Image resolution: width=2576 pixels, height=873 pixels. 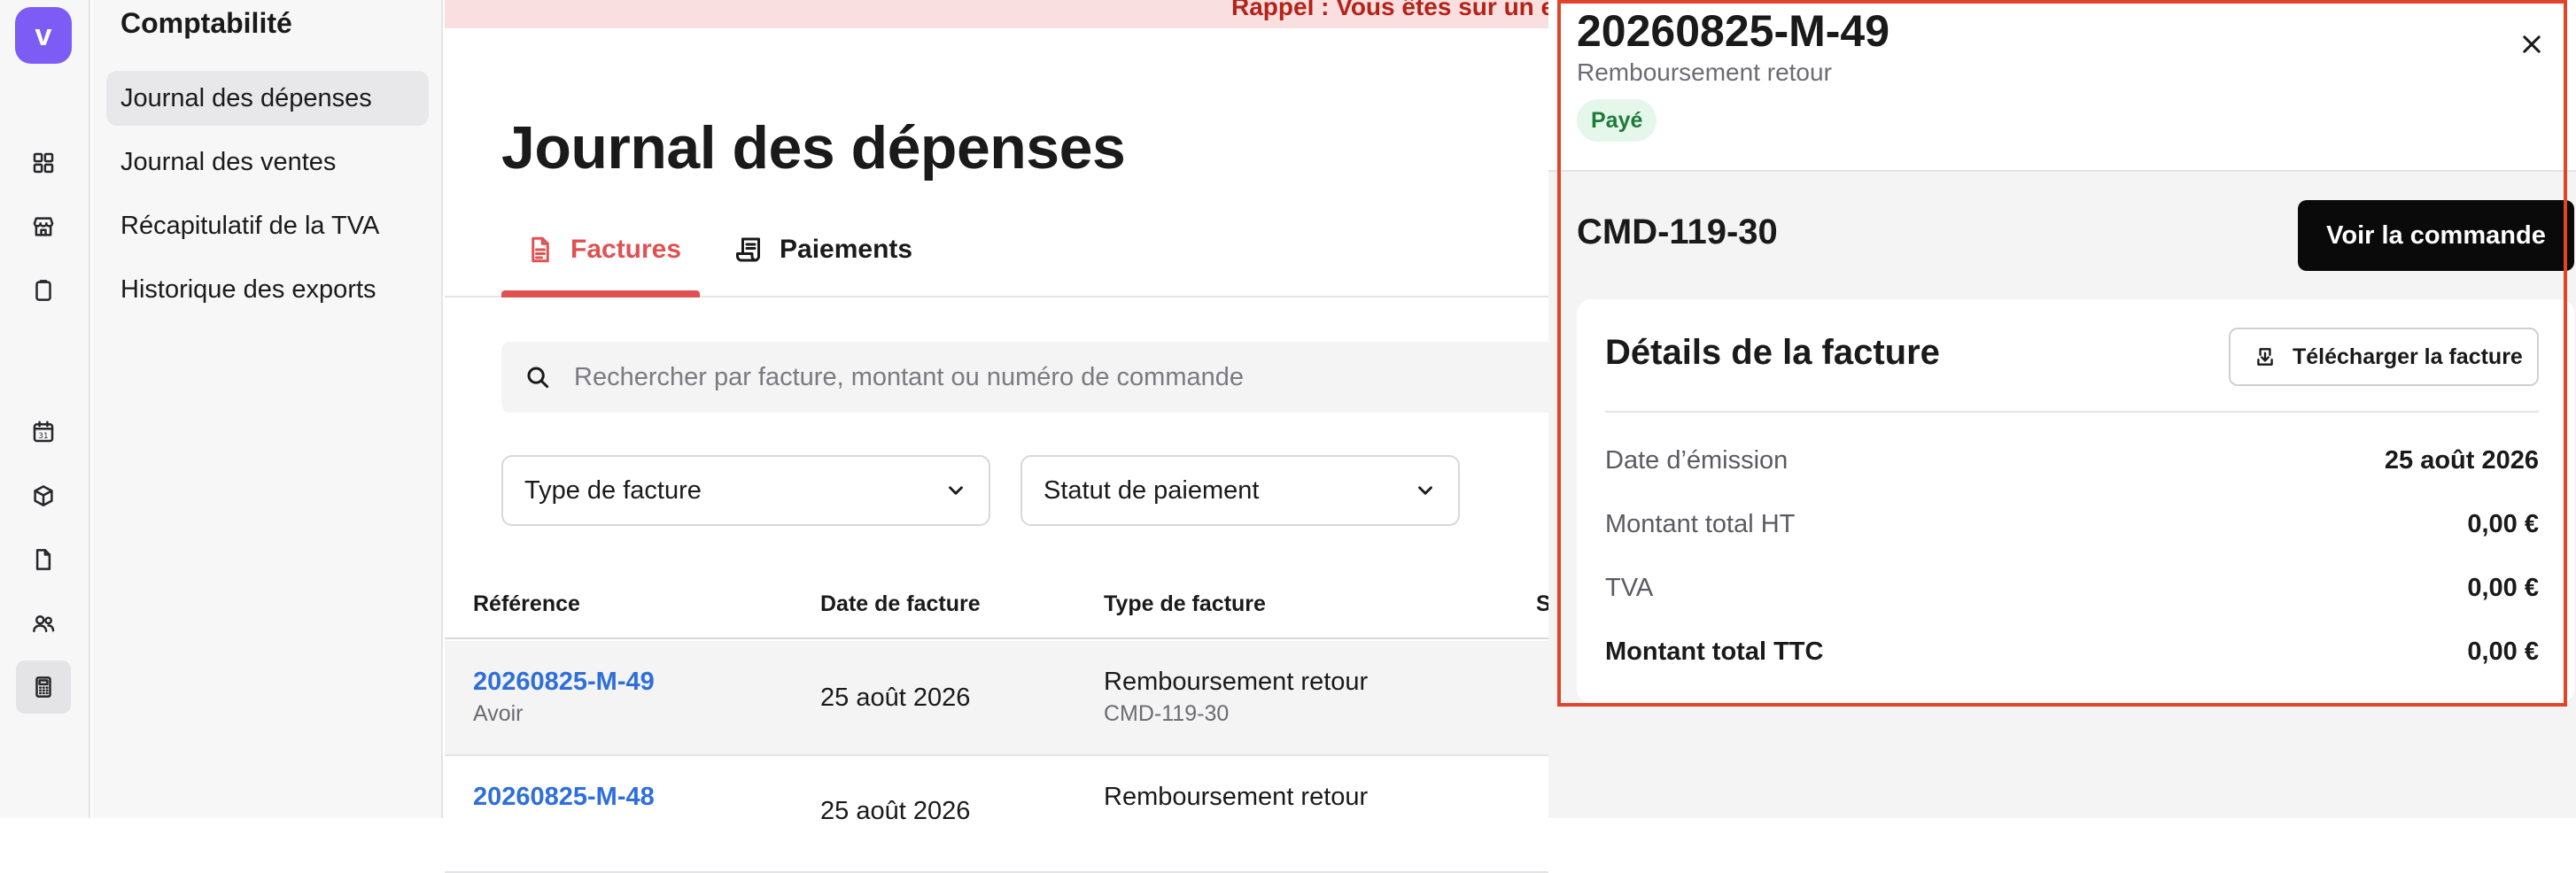 What do you see at coordinates (1152, 490) in the screenshot?
I see `payment-status-select-label: Statut de paiement` at bounding box center [1152, 490].